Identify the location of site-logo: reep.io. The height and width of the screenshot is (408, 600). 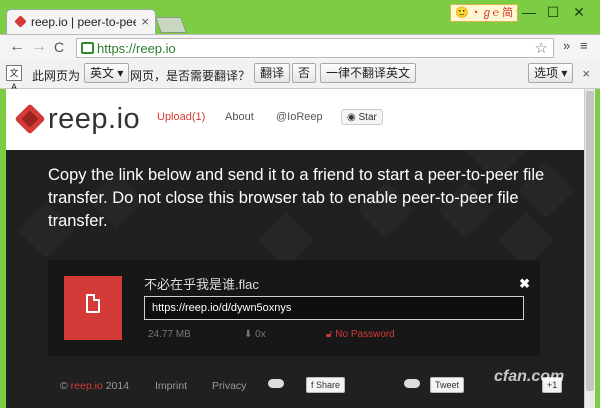
(94, 119).